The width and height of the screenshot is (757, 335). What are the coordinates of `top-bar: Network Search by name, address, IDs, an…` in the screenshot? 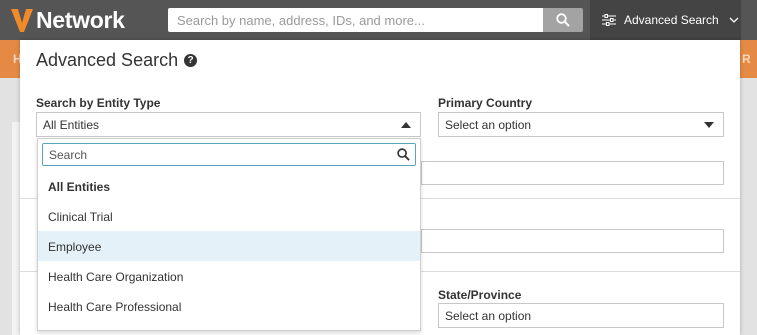 It's located at (378, 20).